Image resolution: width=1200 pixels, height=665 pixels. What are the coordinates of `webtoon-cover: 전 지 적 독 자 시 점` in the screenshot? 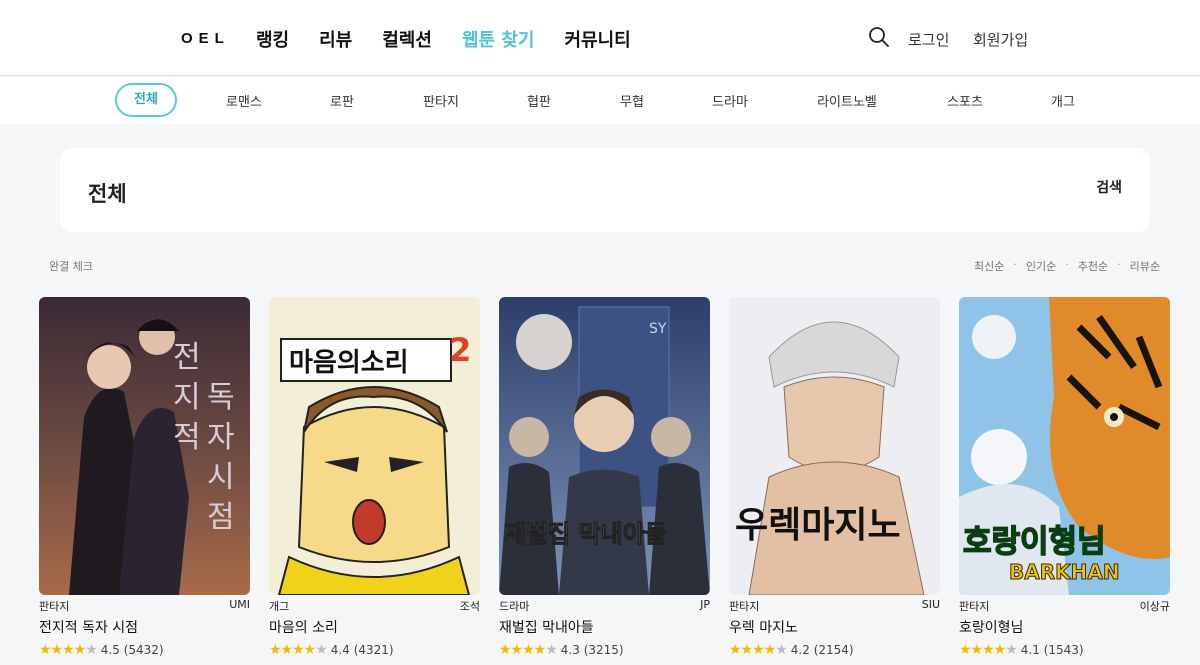 It's located at (144, 446).